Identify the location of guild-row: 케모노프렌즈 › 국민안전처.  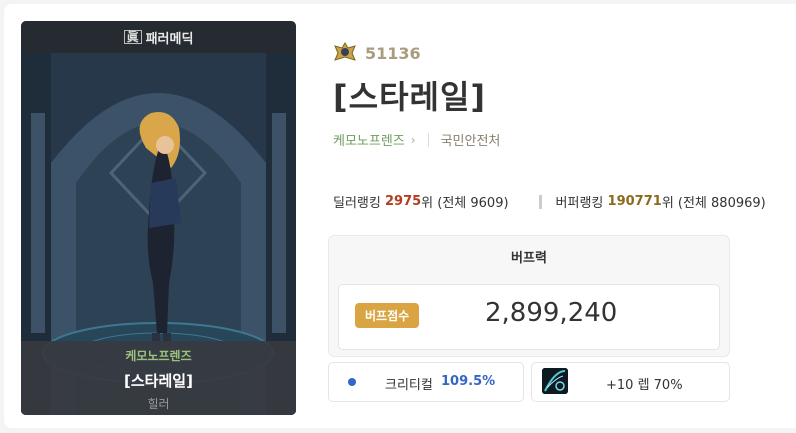
(416, 139).